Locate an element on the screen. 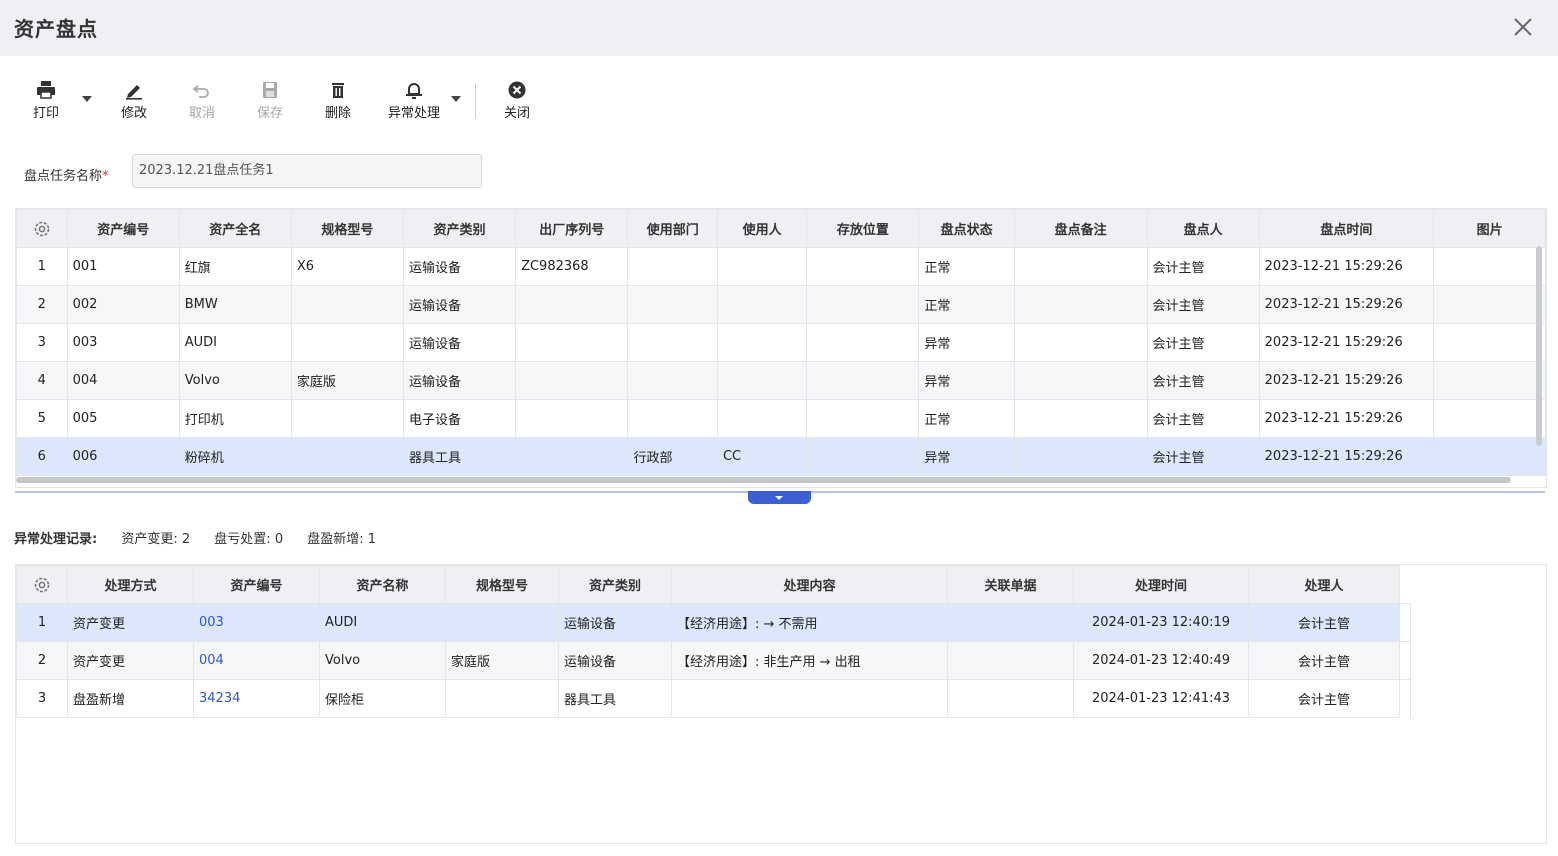 The height and width of the screenshot is (856, 1558). cell-content: 【经济用途】: → 不需用 is located at coordinates (809, 622).